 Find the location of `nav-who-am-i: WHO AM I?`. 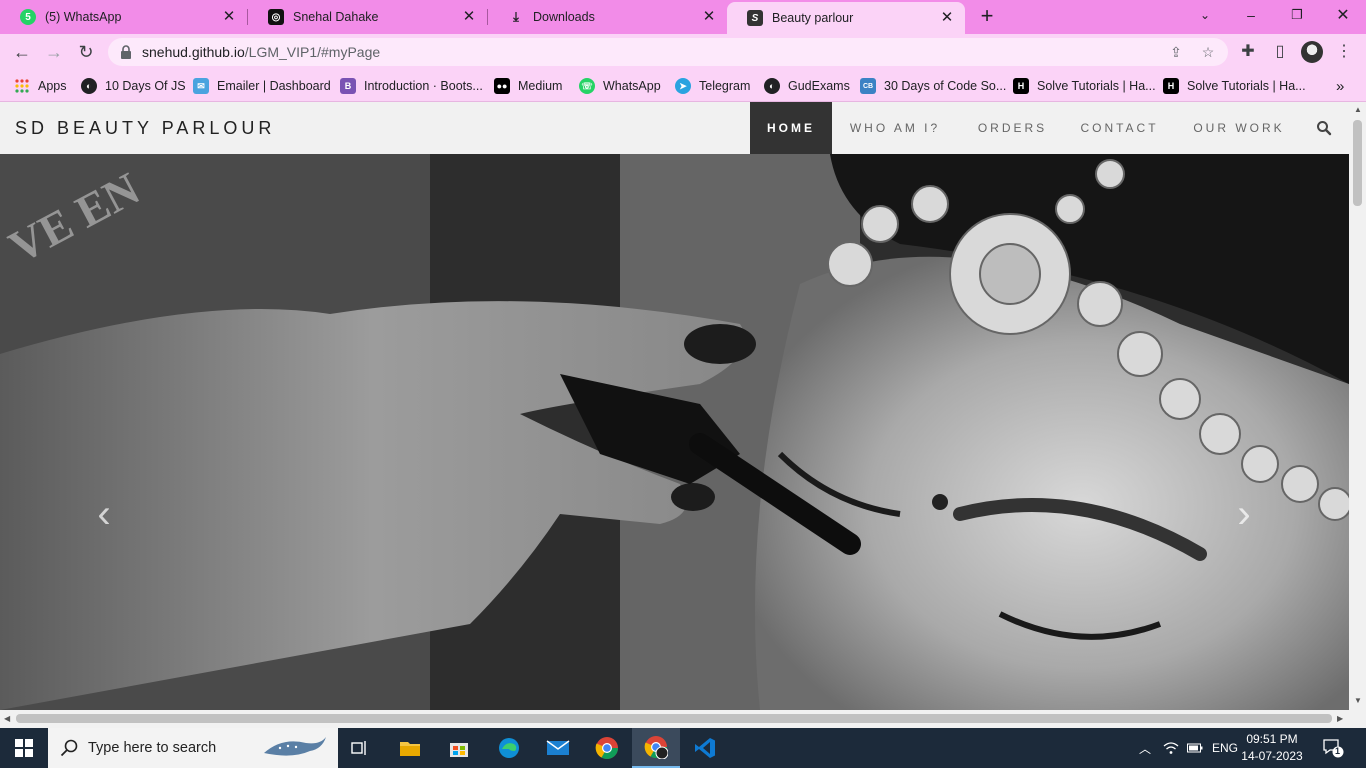

nav-who-am-i: WHO AM I? is located at coordinates (895, 128).